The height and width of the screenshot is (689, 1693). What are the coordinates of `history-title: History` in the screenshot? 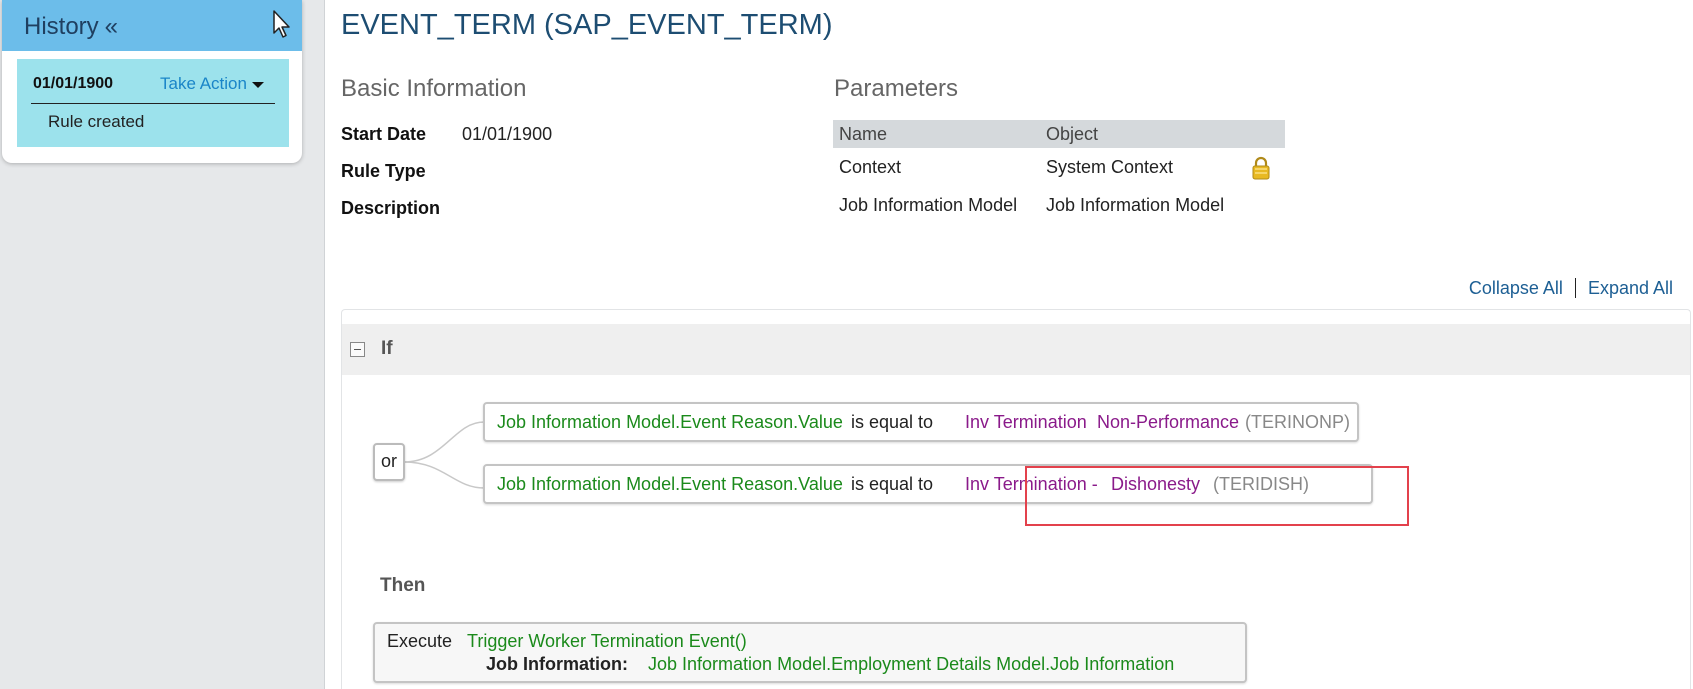 It's located at (61, 26).